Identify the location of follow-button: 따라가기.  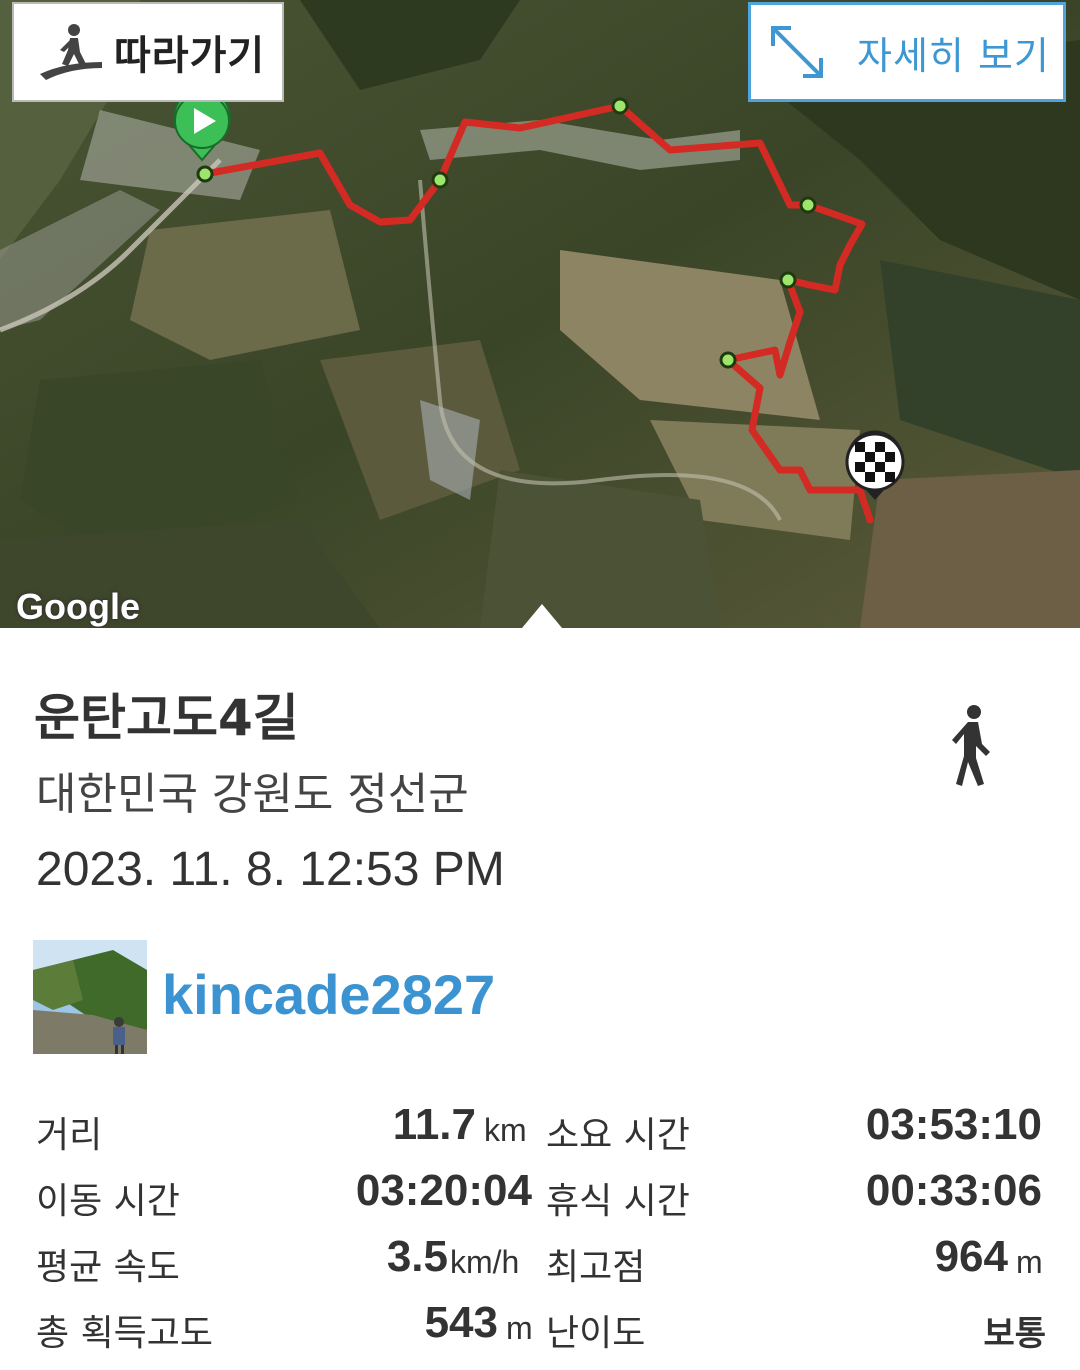
(148, 52).